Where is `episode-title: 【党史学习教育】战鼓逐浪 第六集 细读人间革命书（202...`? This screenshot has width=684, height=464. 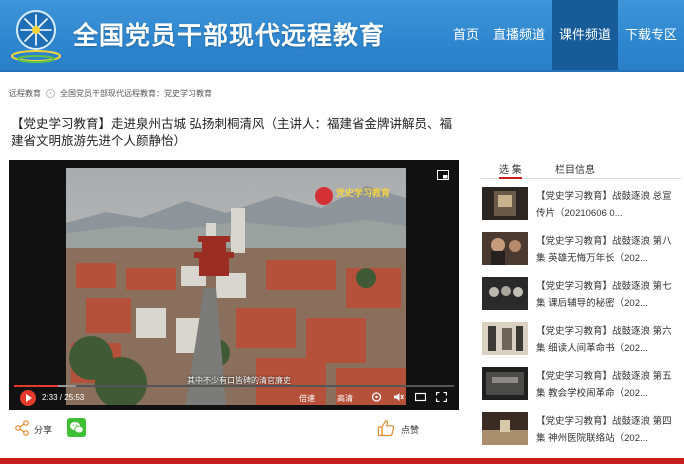 episode-title: 【党史学习教育】战鼓逐浪 第六集 细读人间革命书（202... is located at coordinates (608, 340).